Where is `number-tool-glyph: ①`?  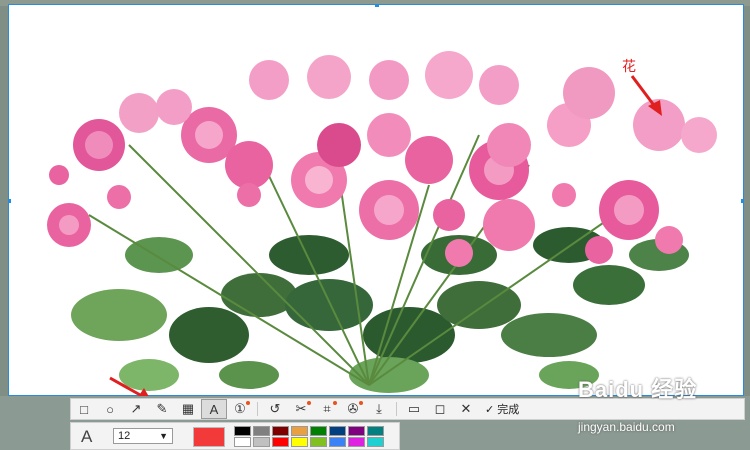 number-tool-glyph: ① is located at coordinates (240, 408).